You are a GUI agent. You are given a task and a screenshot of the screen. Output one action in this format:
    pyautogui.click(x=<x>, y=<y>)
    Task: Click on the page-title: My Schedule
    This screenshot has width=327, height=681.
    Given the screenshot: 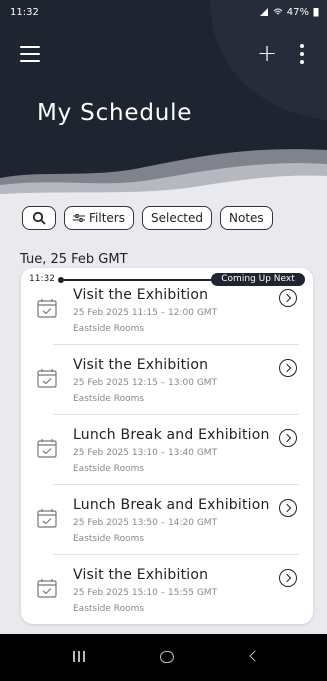 What is the action you would take?
    pyautogui.click(x=115, y=113)
    